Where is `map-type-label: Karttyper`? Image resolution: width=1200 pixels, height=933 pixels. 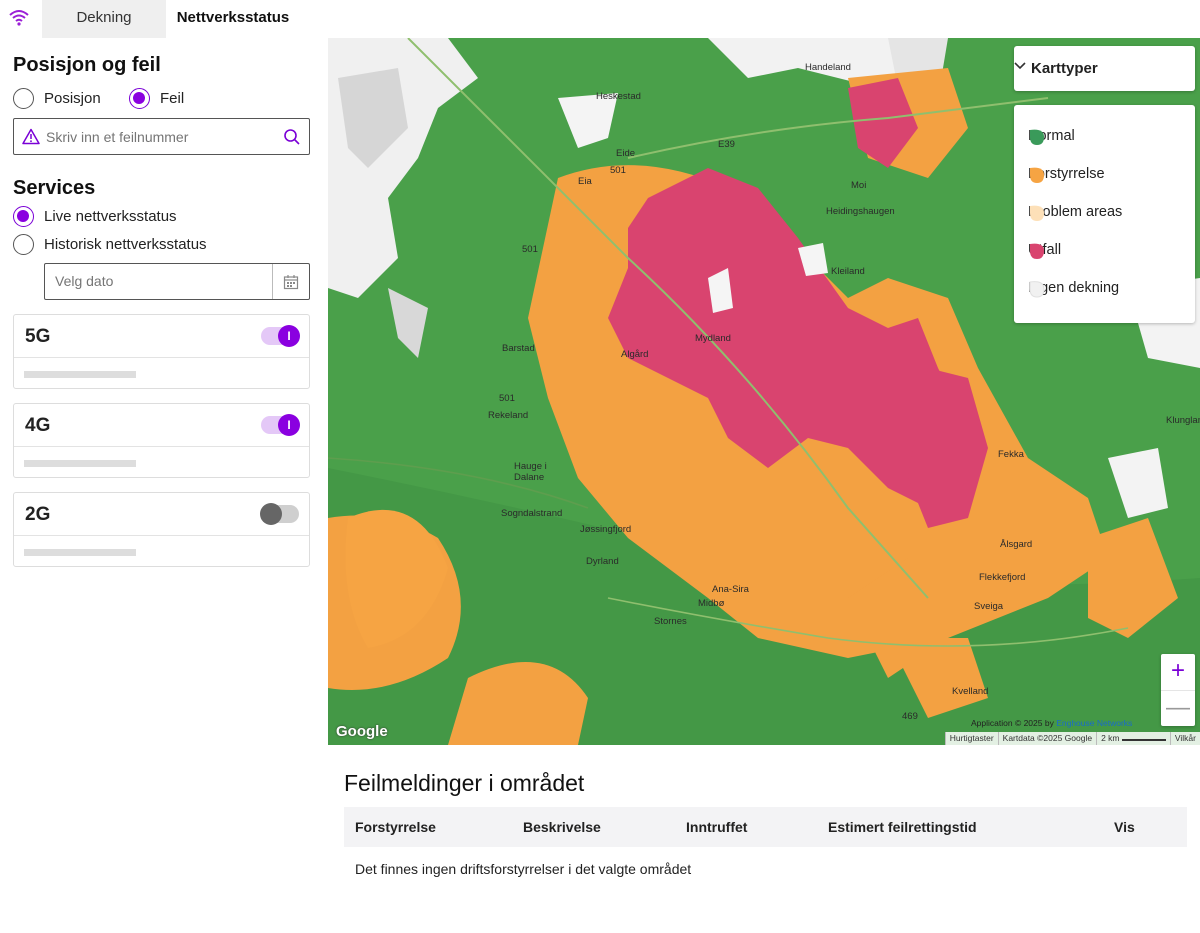
map-type-label: Karttyper is located at coordinates (1064, 68).